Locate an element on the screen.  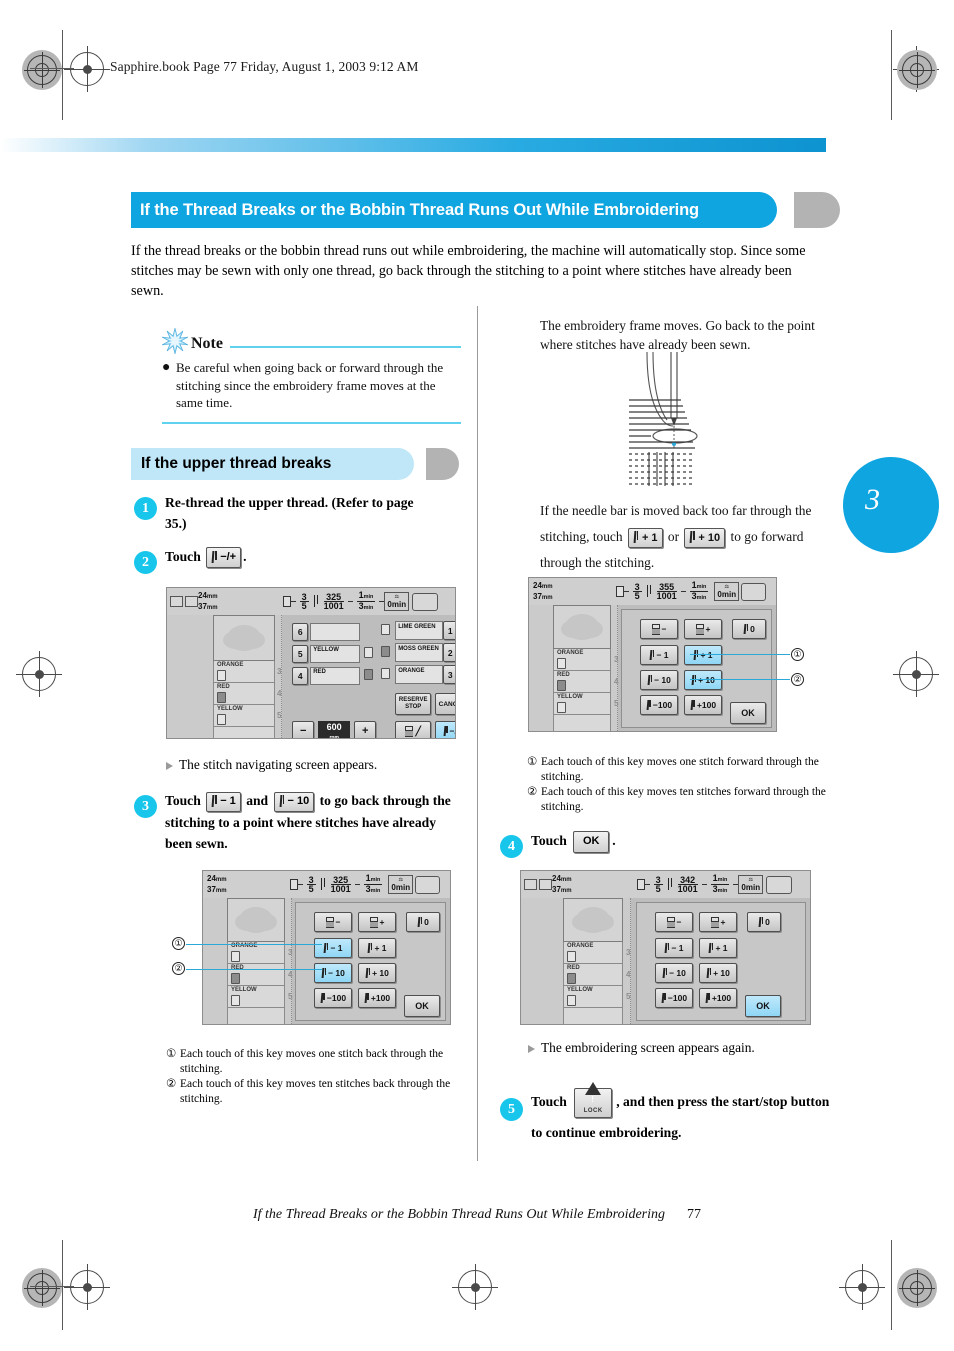
thread-number: 5 is located at coordinates (628, 996).